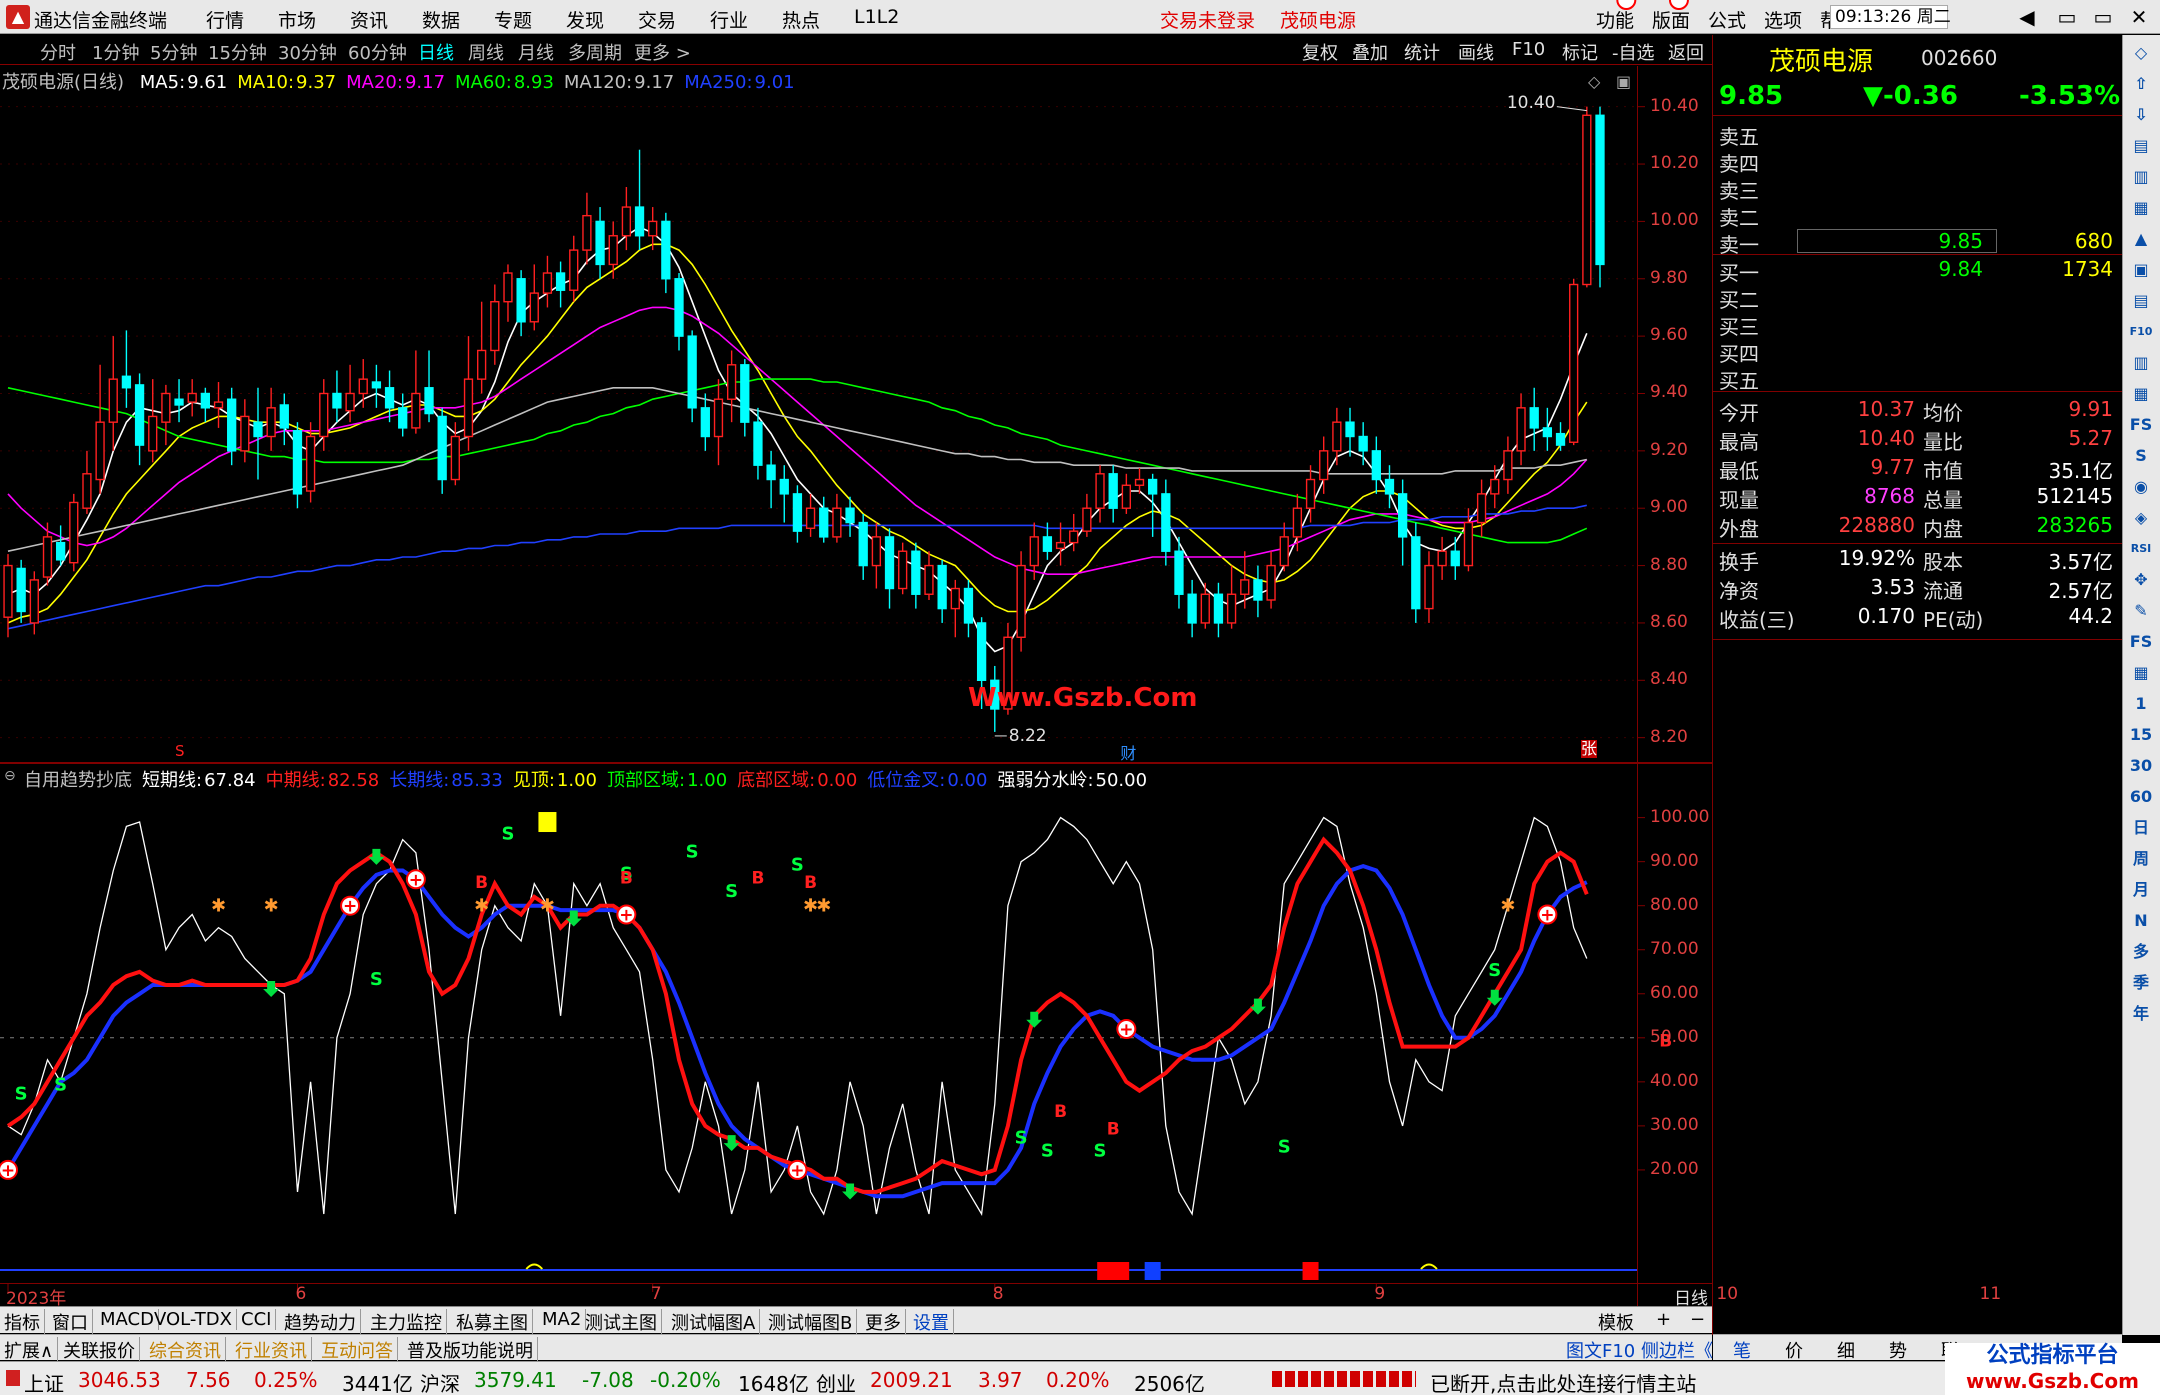 The height and width of the screenshot is (1395, 2160). I want to click on sidebar-tool-icon: 日, so click(2141, 828).